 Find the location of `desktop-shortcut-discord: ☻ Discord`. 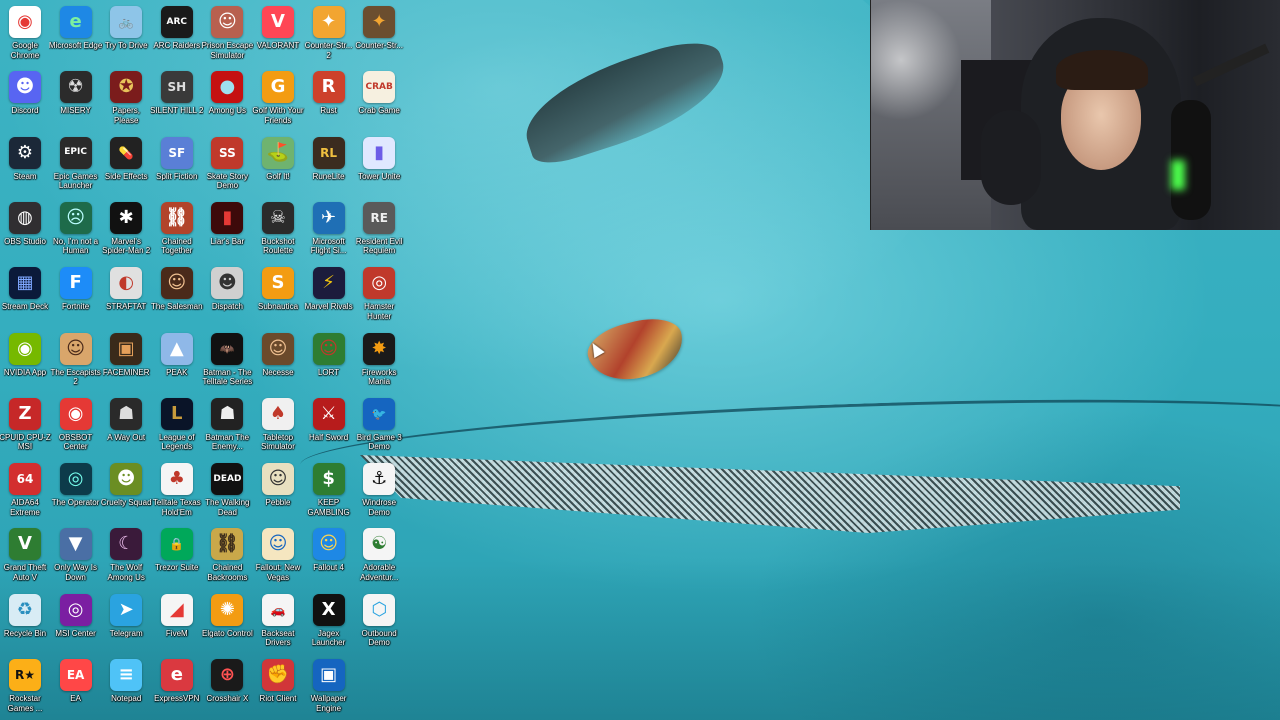

desktop-shortcut-discord: ☻ Discord is located at coordinates (25, 99).